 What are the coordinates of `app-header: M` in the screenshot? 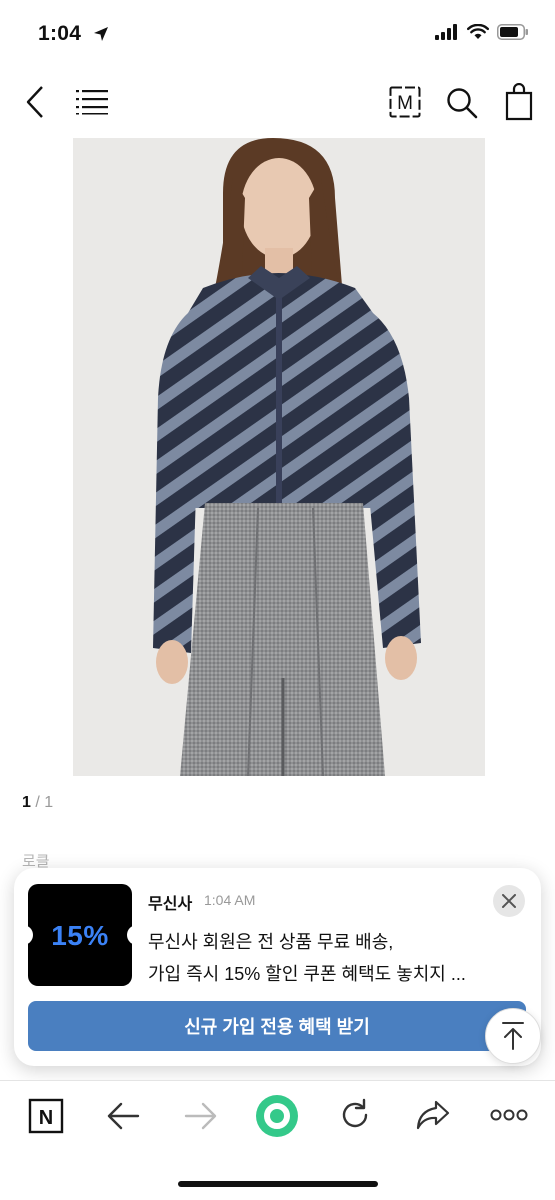 It's located at (277, 103).